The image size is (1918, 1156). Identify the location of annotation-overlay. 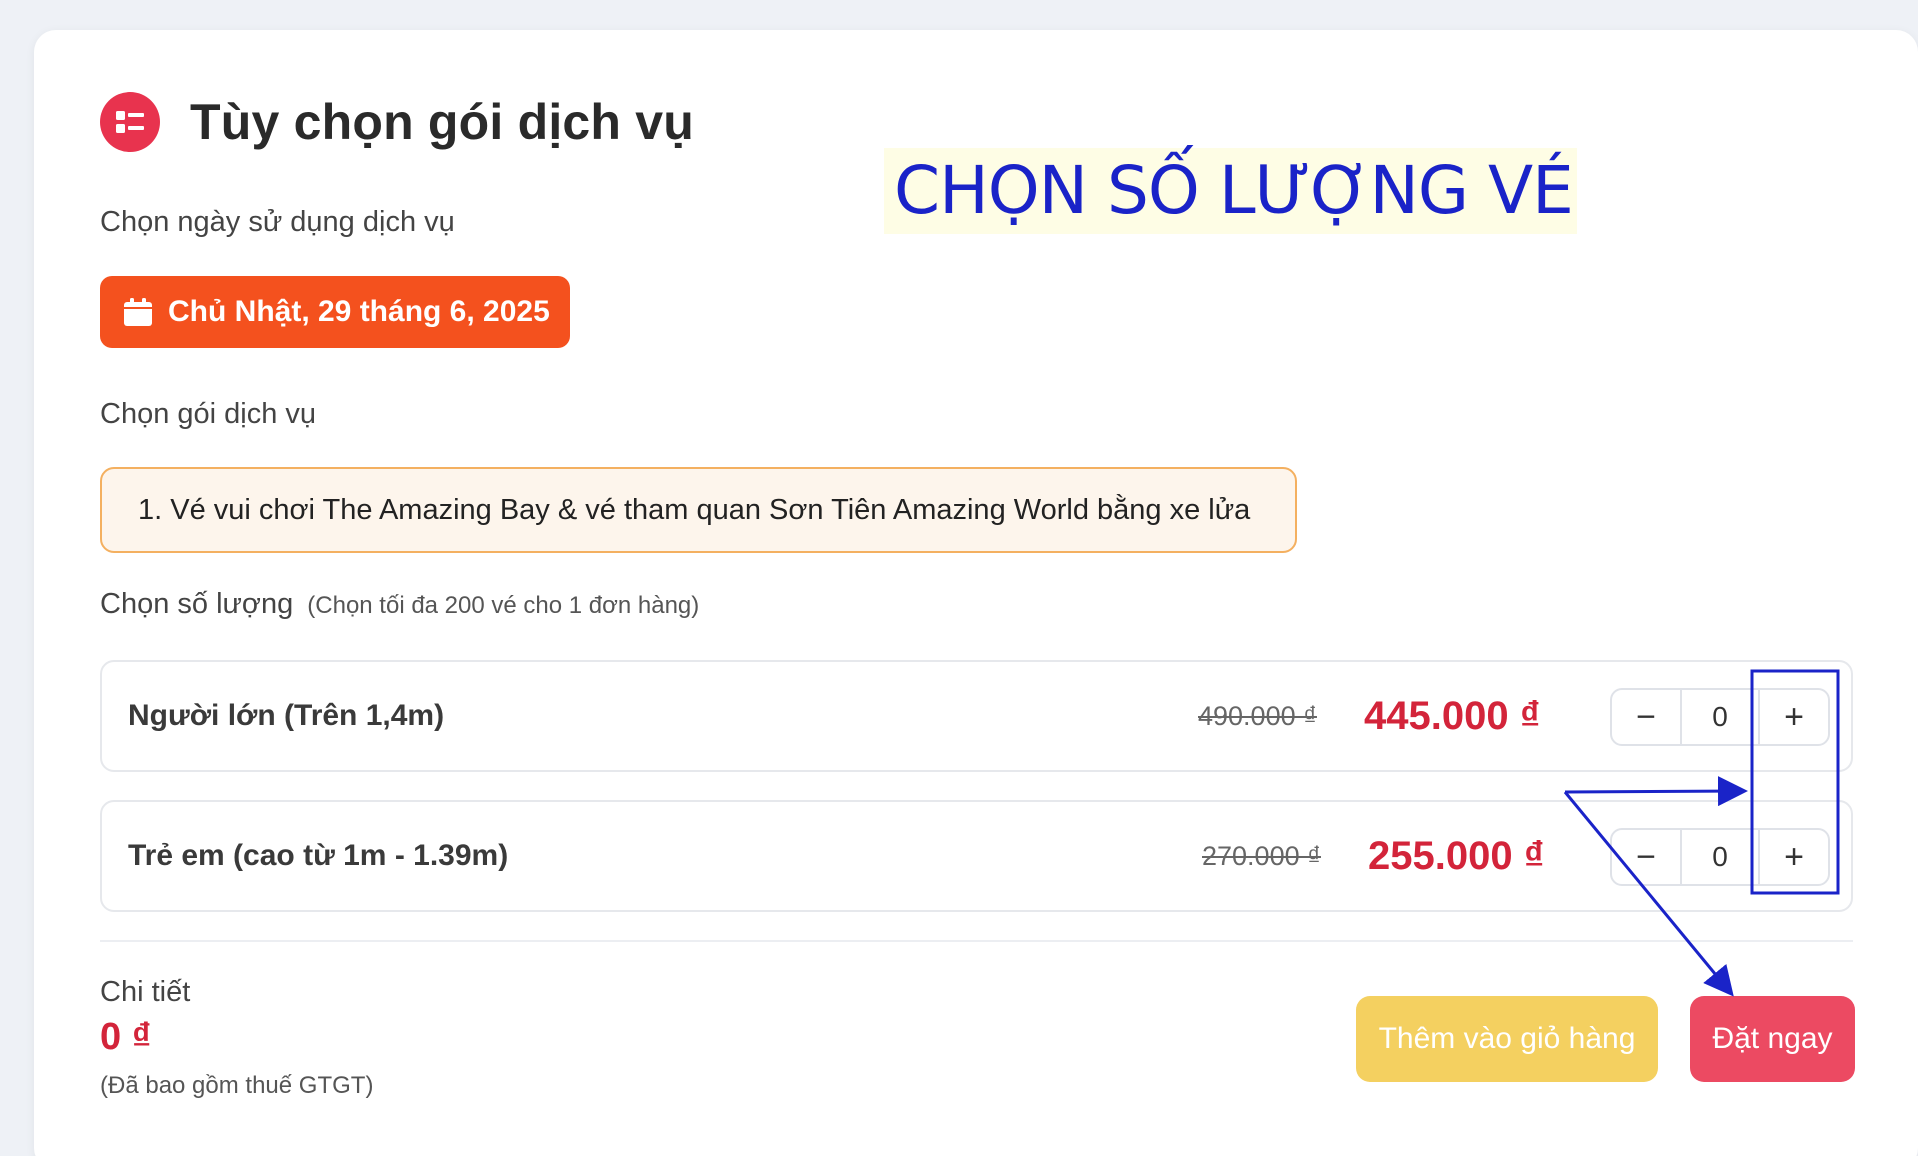
(1701, 833).